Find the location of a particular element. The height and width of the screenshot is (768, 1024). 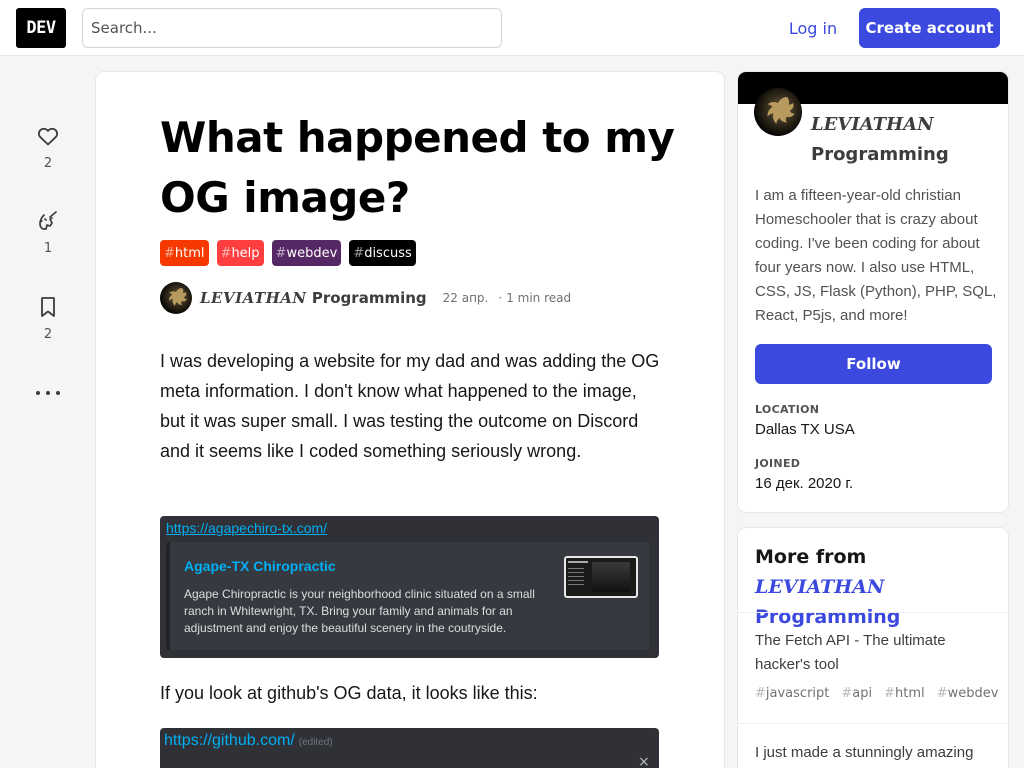

embed-title: Agape-TX Chiropractic is located at coordinates (260, 566).